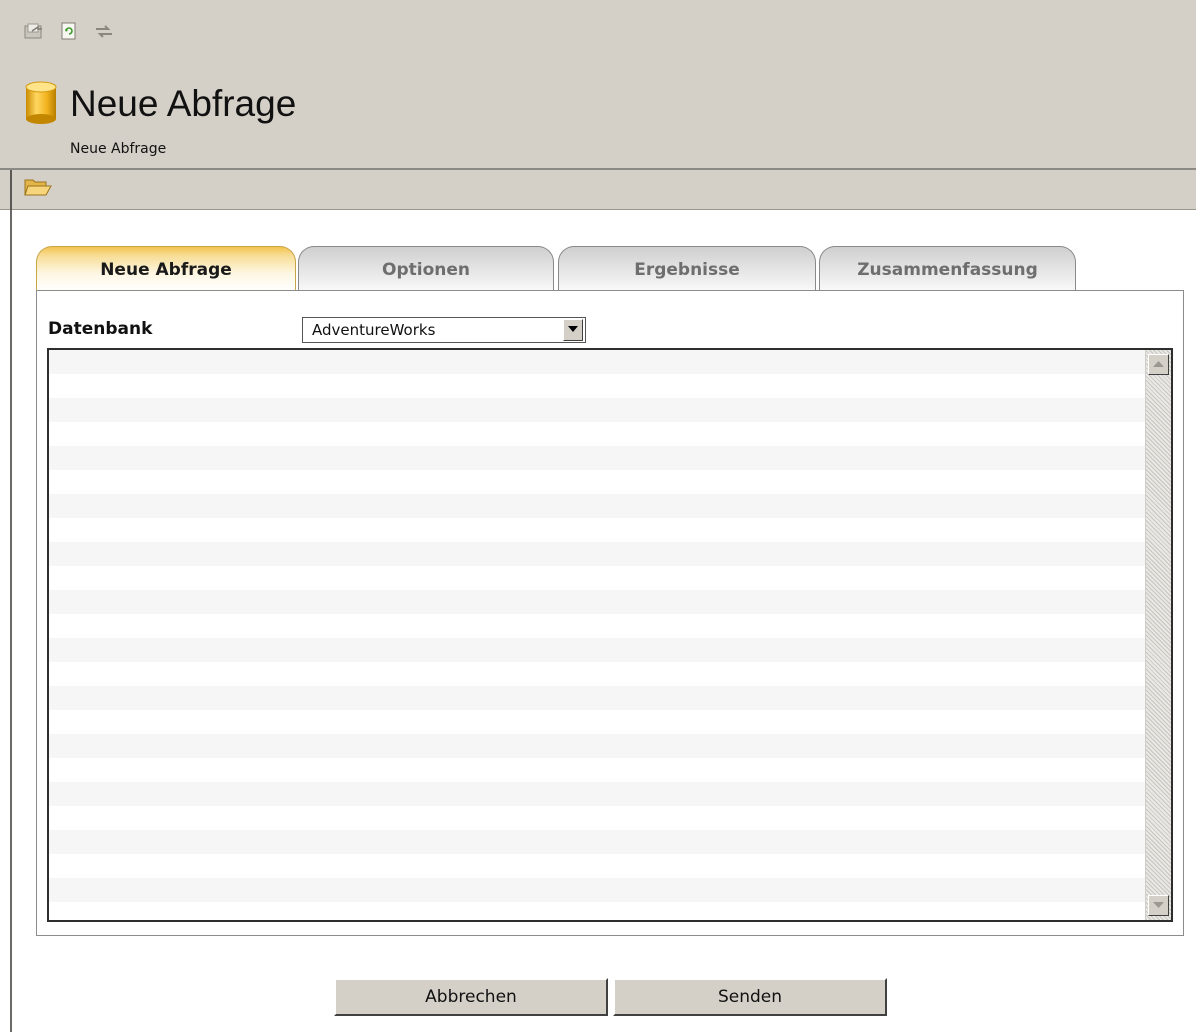 The height and width of the screenshot is (1032, 1196). I want to click on database-select: AdventureWorks, so click(444, 330).